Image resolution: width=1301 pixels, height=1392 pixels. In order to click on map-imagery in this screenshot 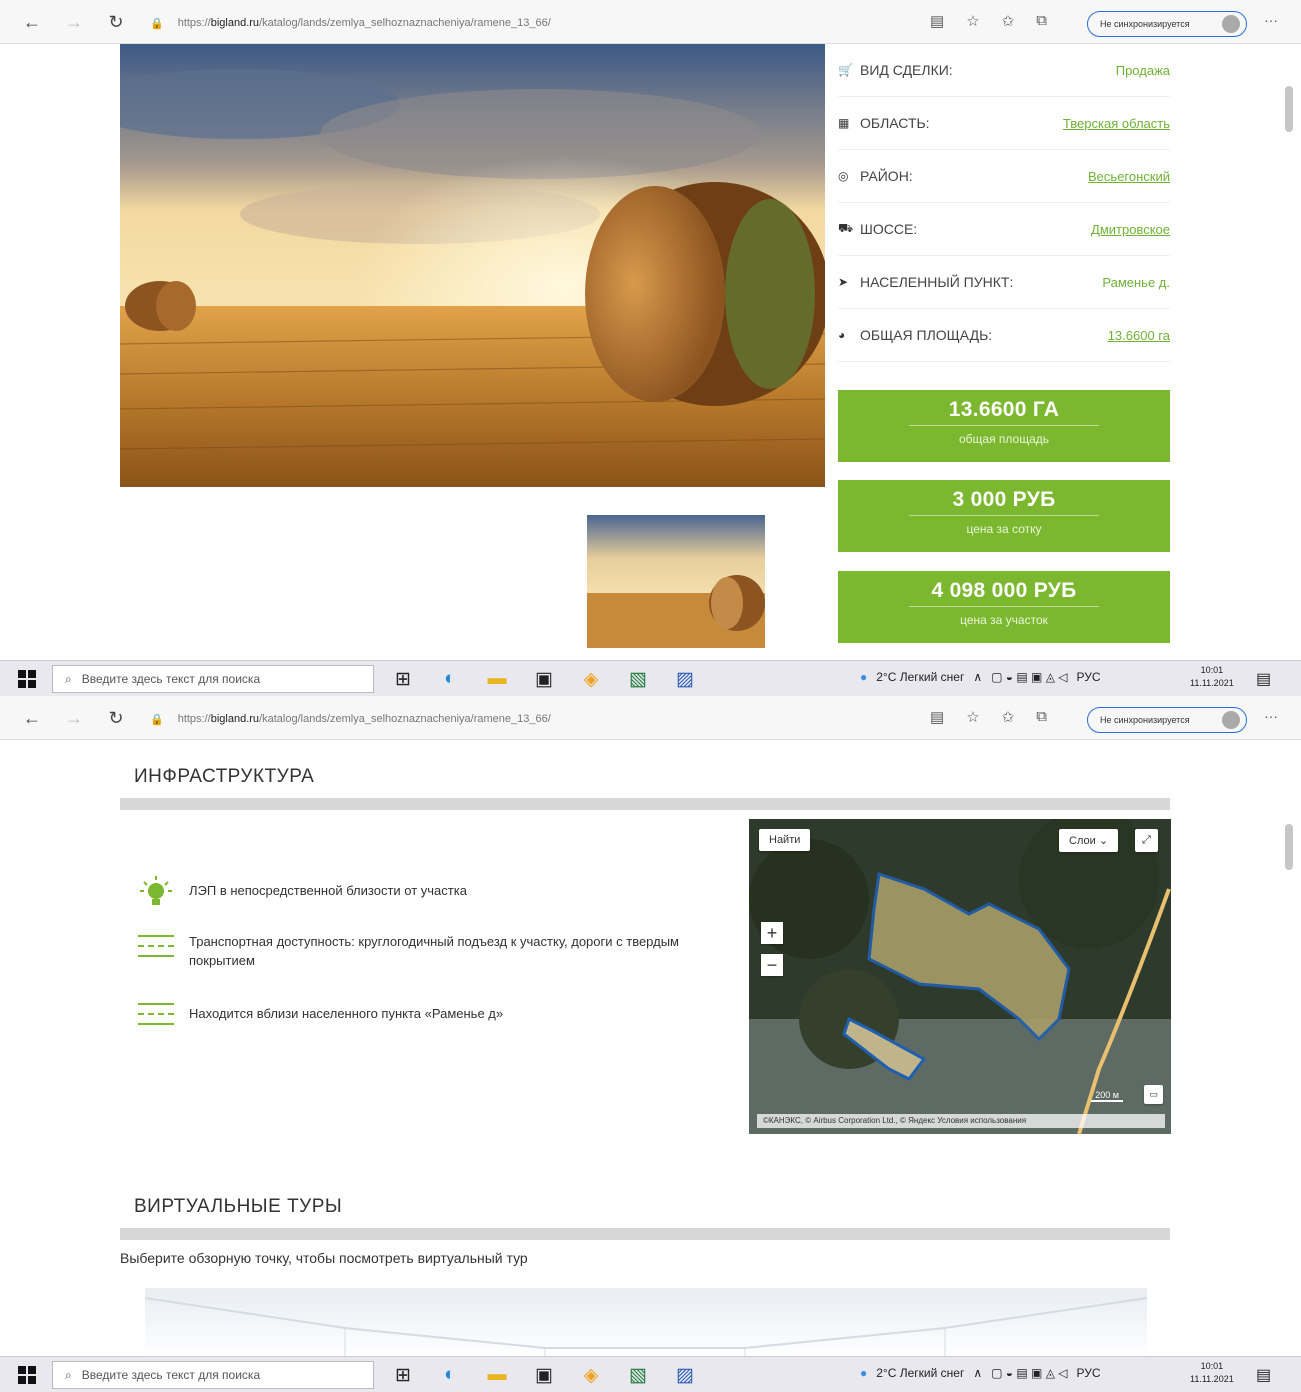, I will do `click(960, 976)`.